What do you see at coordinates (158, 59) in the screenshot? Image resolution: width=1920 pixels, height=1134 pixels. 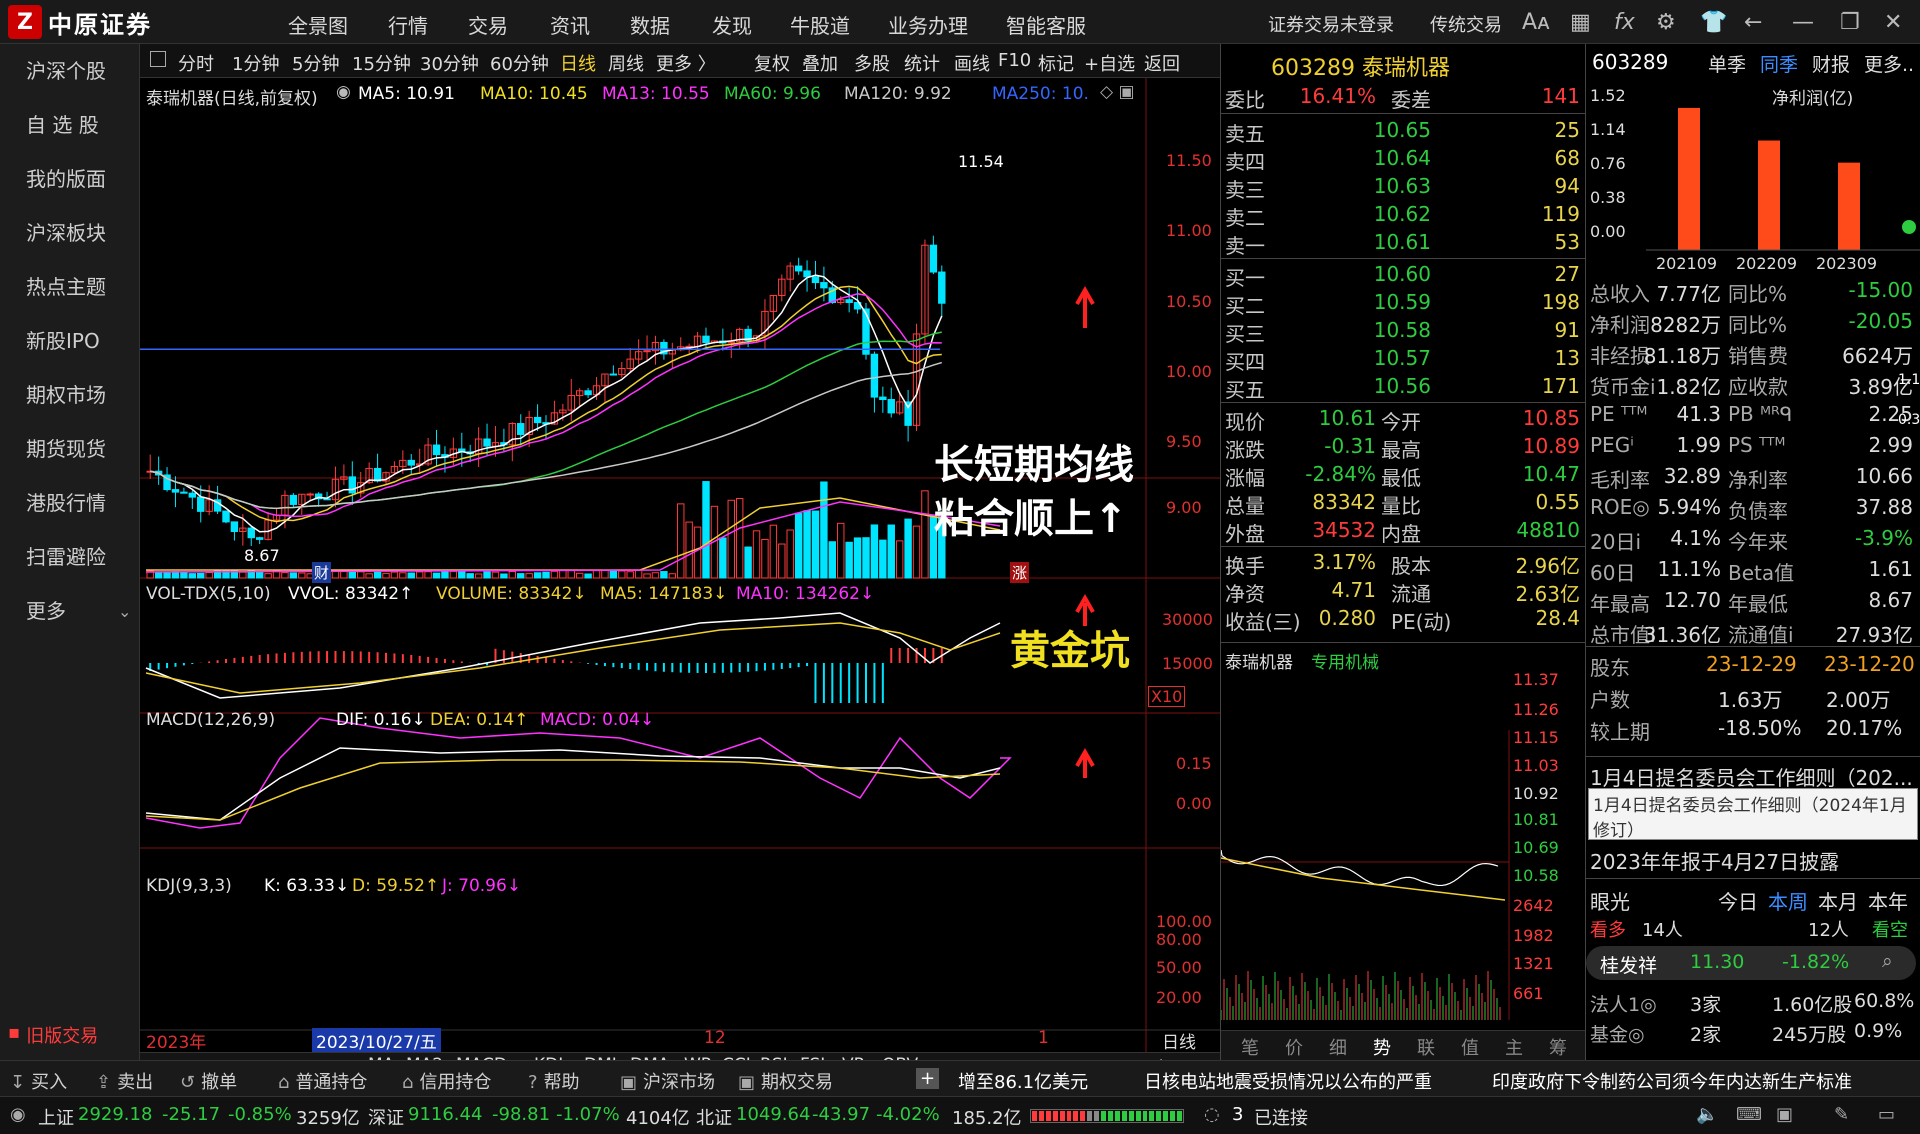 I see `panel-toggle-icon` at bounding box center [158, 59].